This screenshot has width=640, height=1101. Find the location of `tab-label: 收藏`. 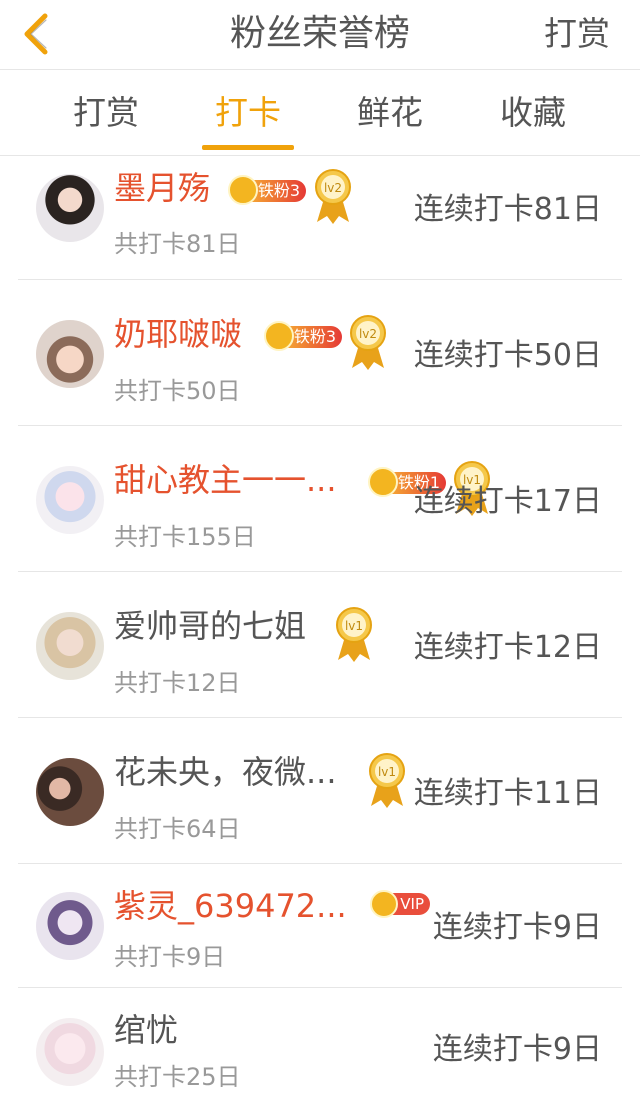

tab-label: 收藏 is located at coordinates (533, 112).